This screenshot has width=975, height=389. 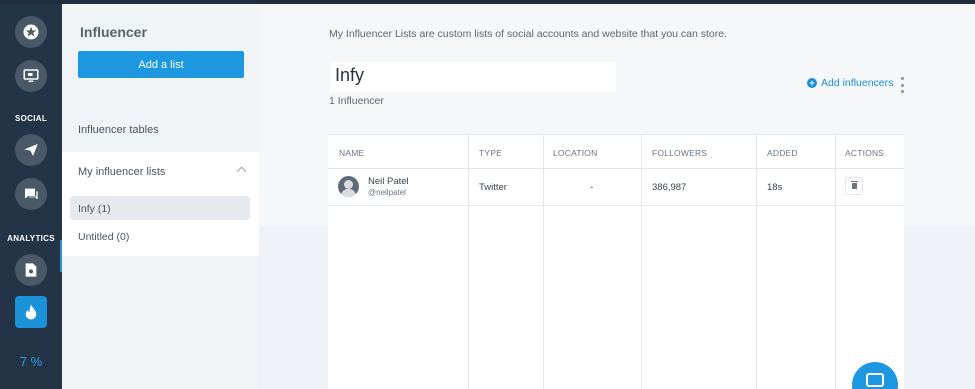 What do you see at coordinates (812, 83) in the screenshot?
I see `plus-icon: +` at bounding box center [812, 83].